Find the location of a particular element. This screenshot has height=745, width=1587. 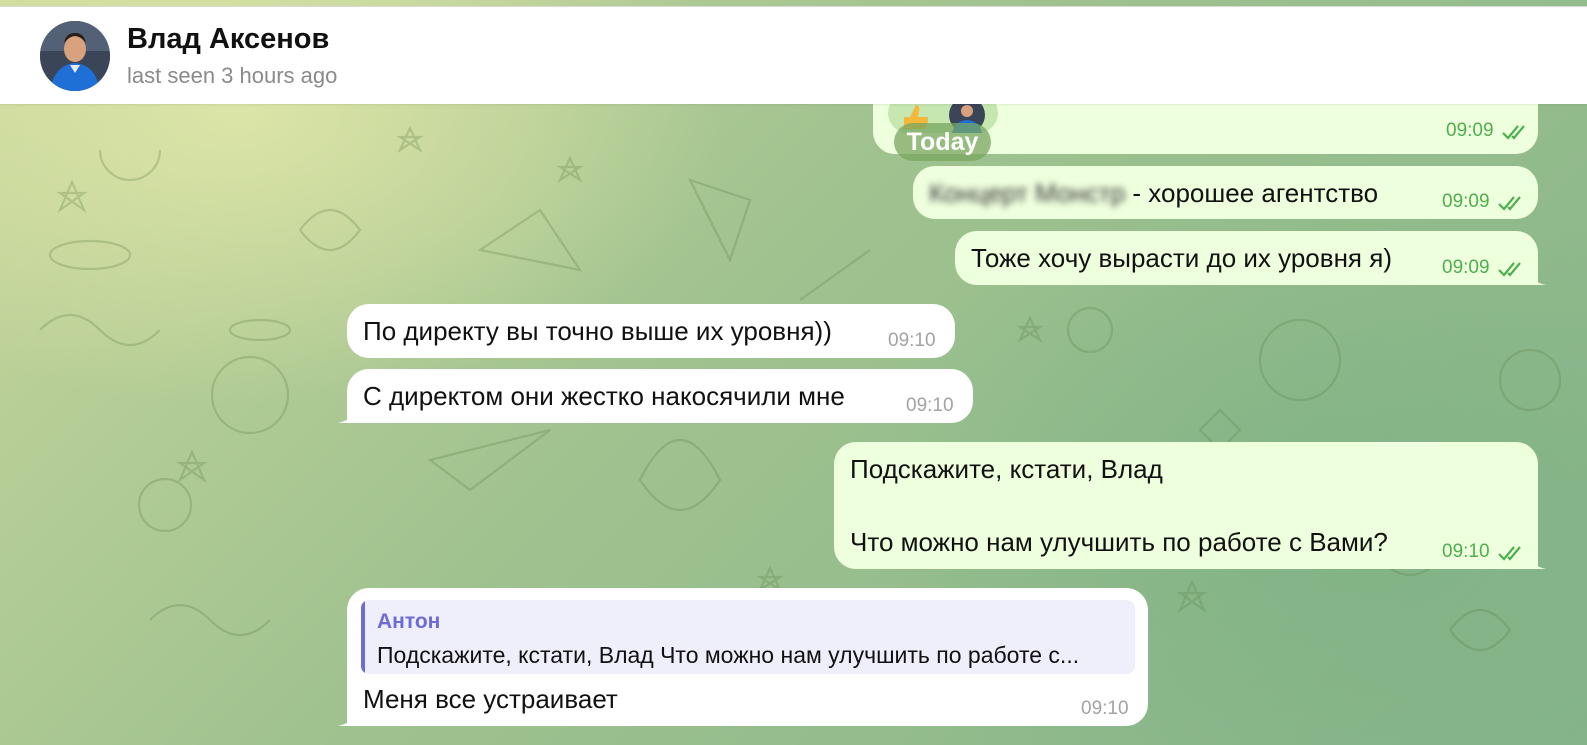

message-bubble-outgoing: Концерт Монстр - хорошее агентство 09:09 is located at coordinates (1225, 192).